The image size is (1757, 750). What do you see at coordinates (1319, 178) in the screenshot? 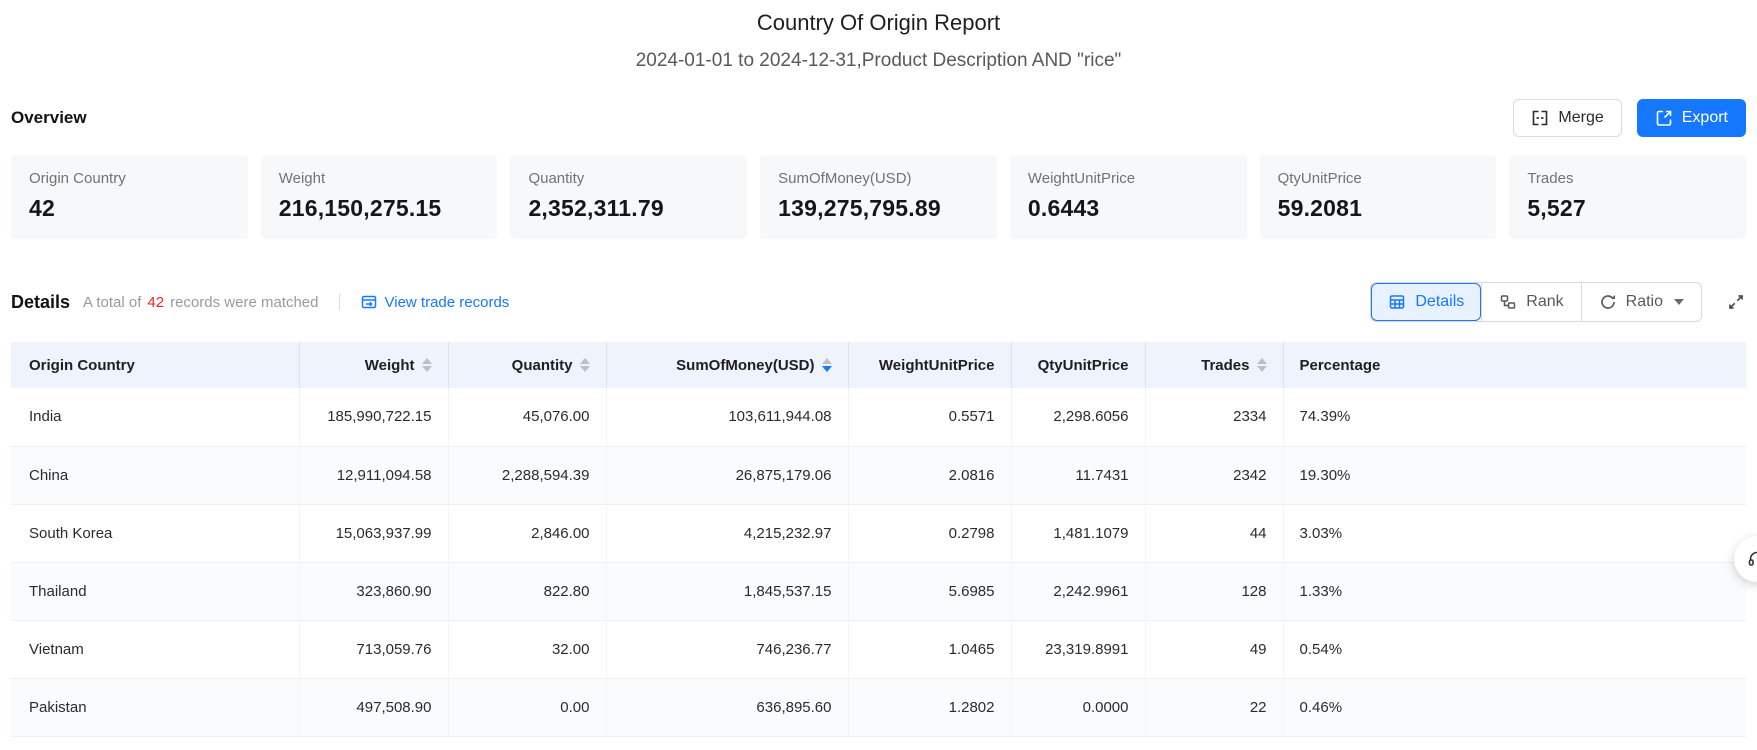
I see `stat-card-label: QtyUnitPrice` at bounding box center [1319, 178].